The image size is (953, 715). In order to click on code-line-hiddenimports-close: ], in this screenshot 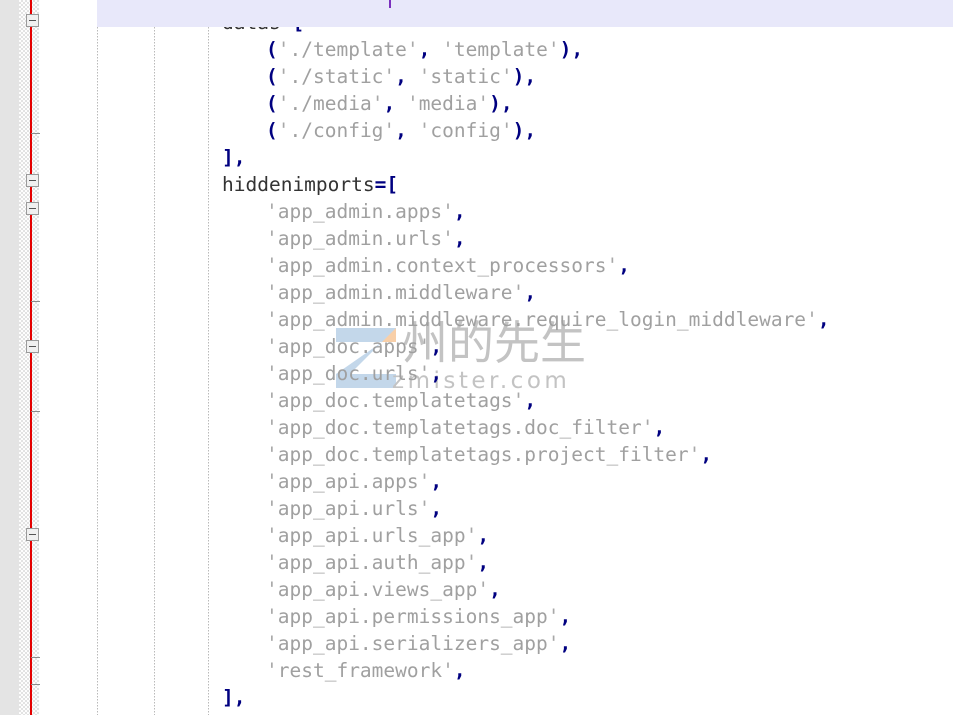, I will do `click(476, 697)`.